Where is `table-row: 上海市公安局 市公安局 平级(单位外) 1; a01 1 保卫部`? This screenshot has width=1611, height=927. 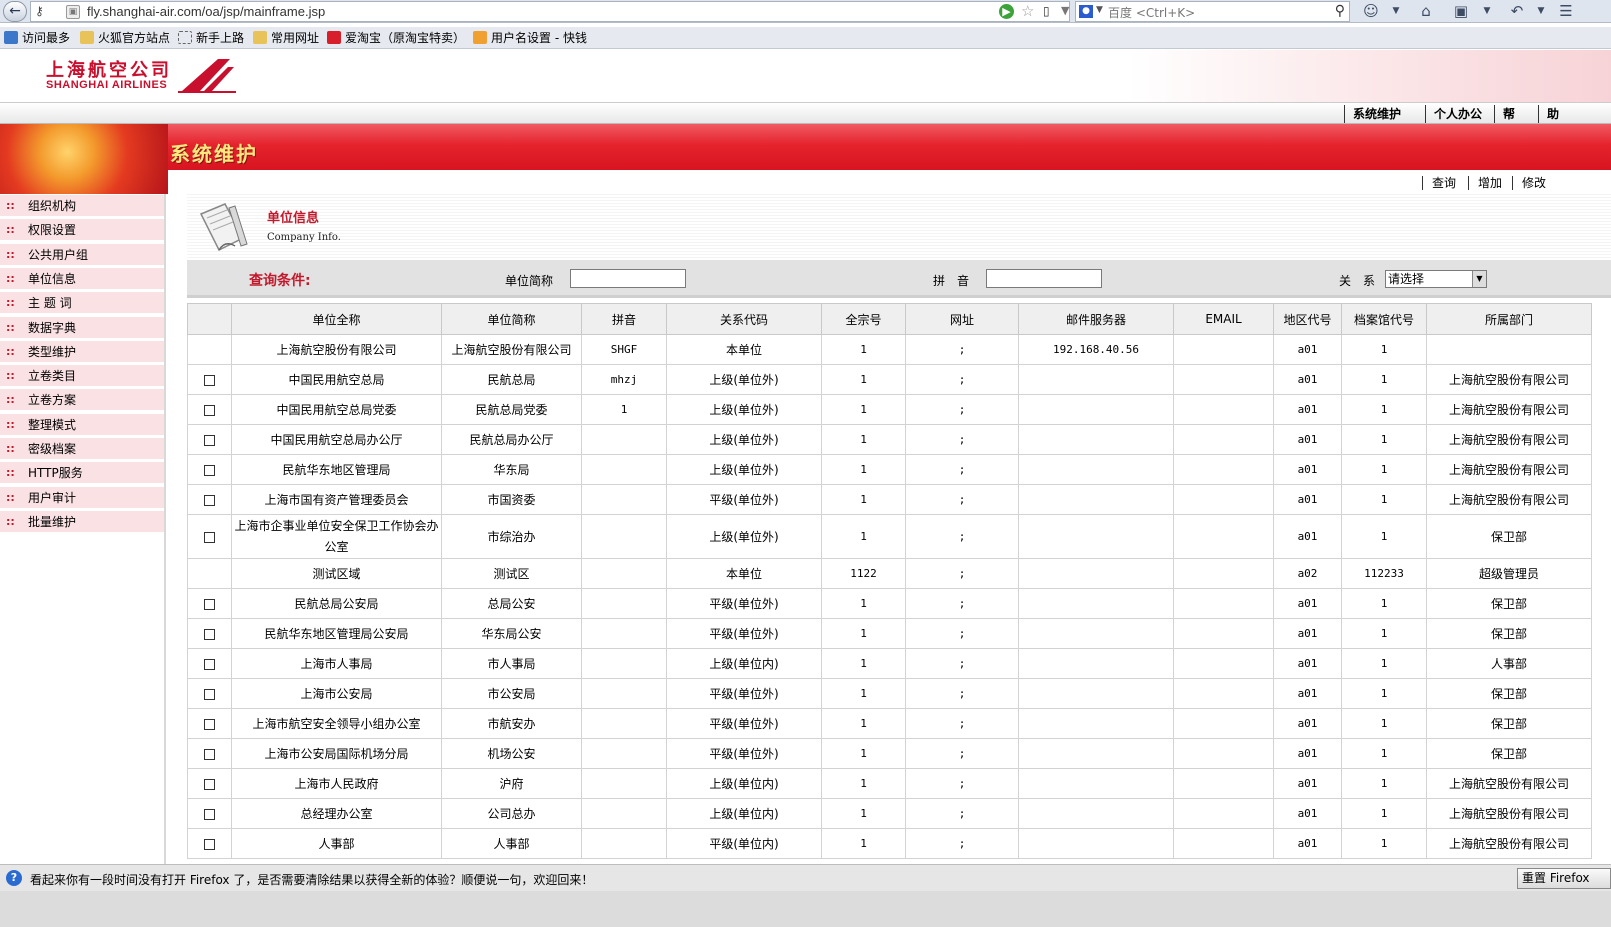
table-row: 上海市公安局 市公安局 平级(单位外) 1; a01 1 保卫部 is located at coordinates (889, 693).